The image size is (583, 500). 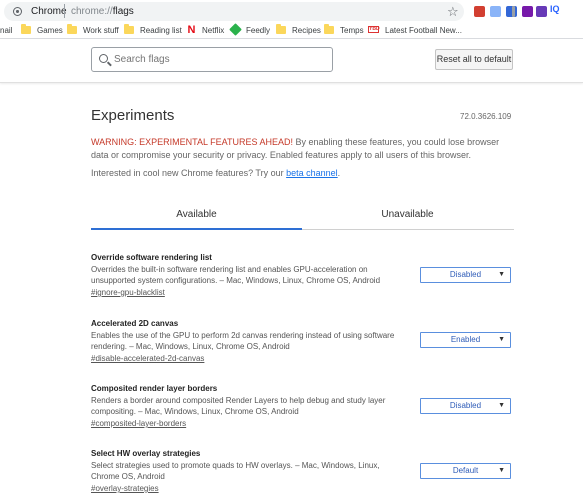 I want to click on bookmark-nail: nail, so click(x=6, y=30).